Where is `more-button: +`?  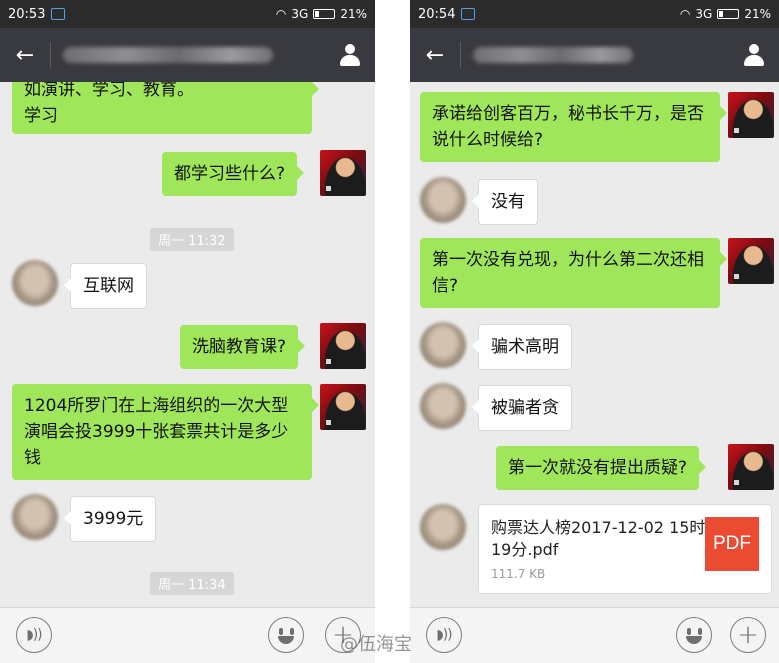
more-button: + is located at coordinates (748, 635).